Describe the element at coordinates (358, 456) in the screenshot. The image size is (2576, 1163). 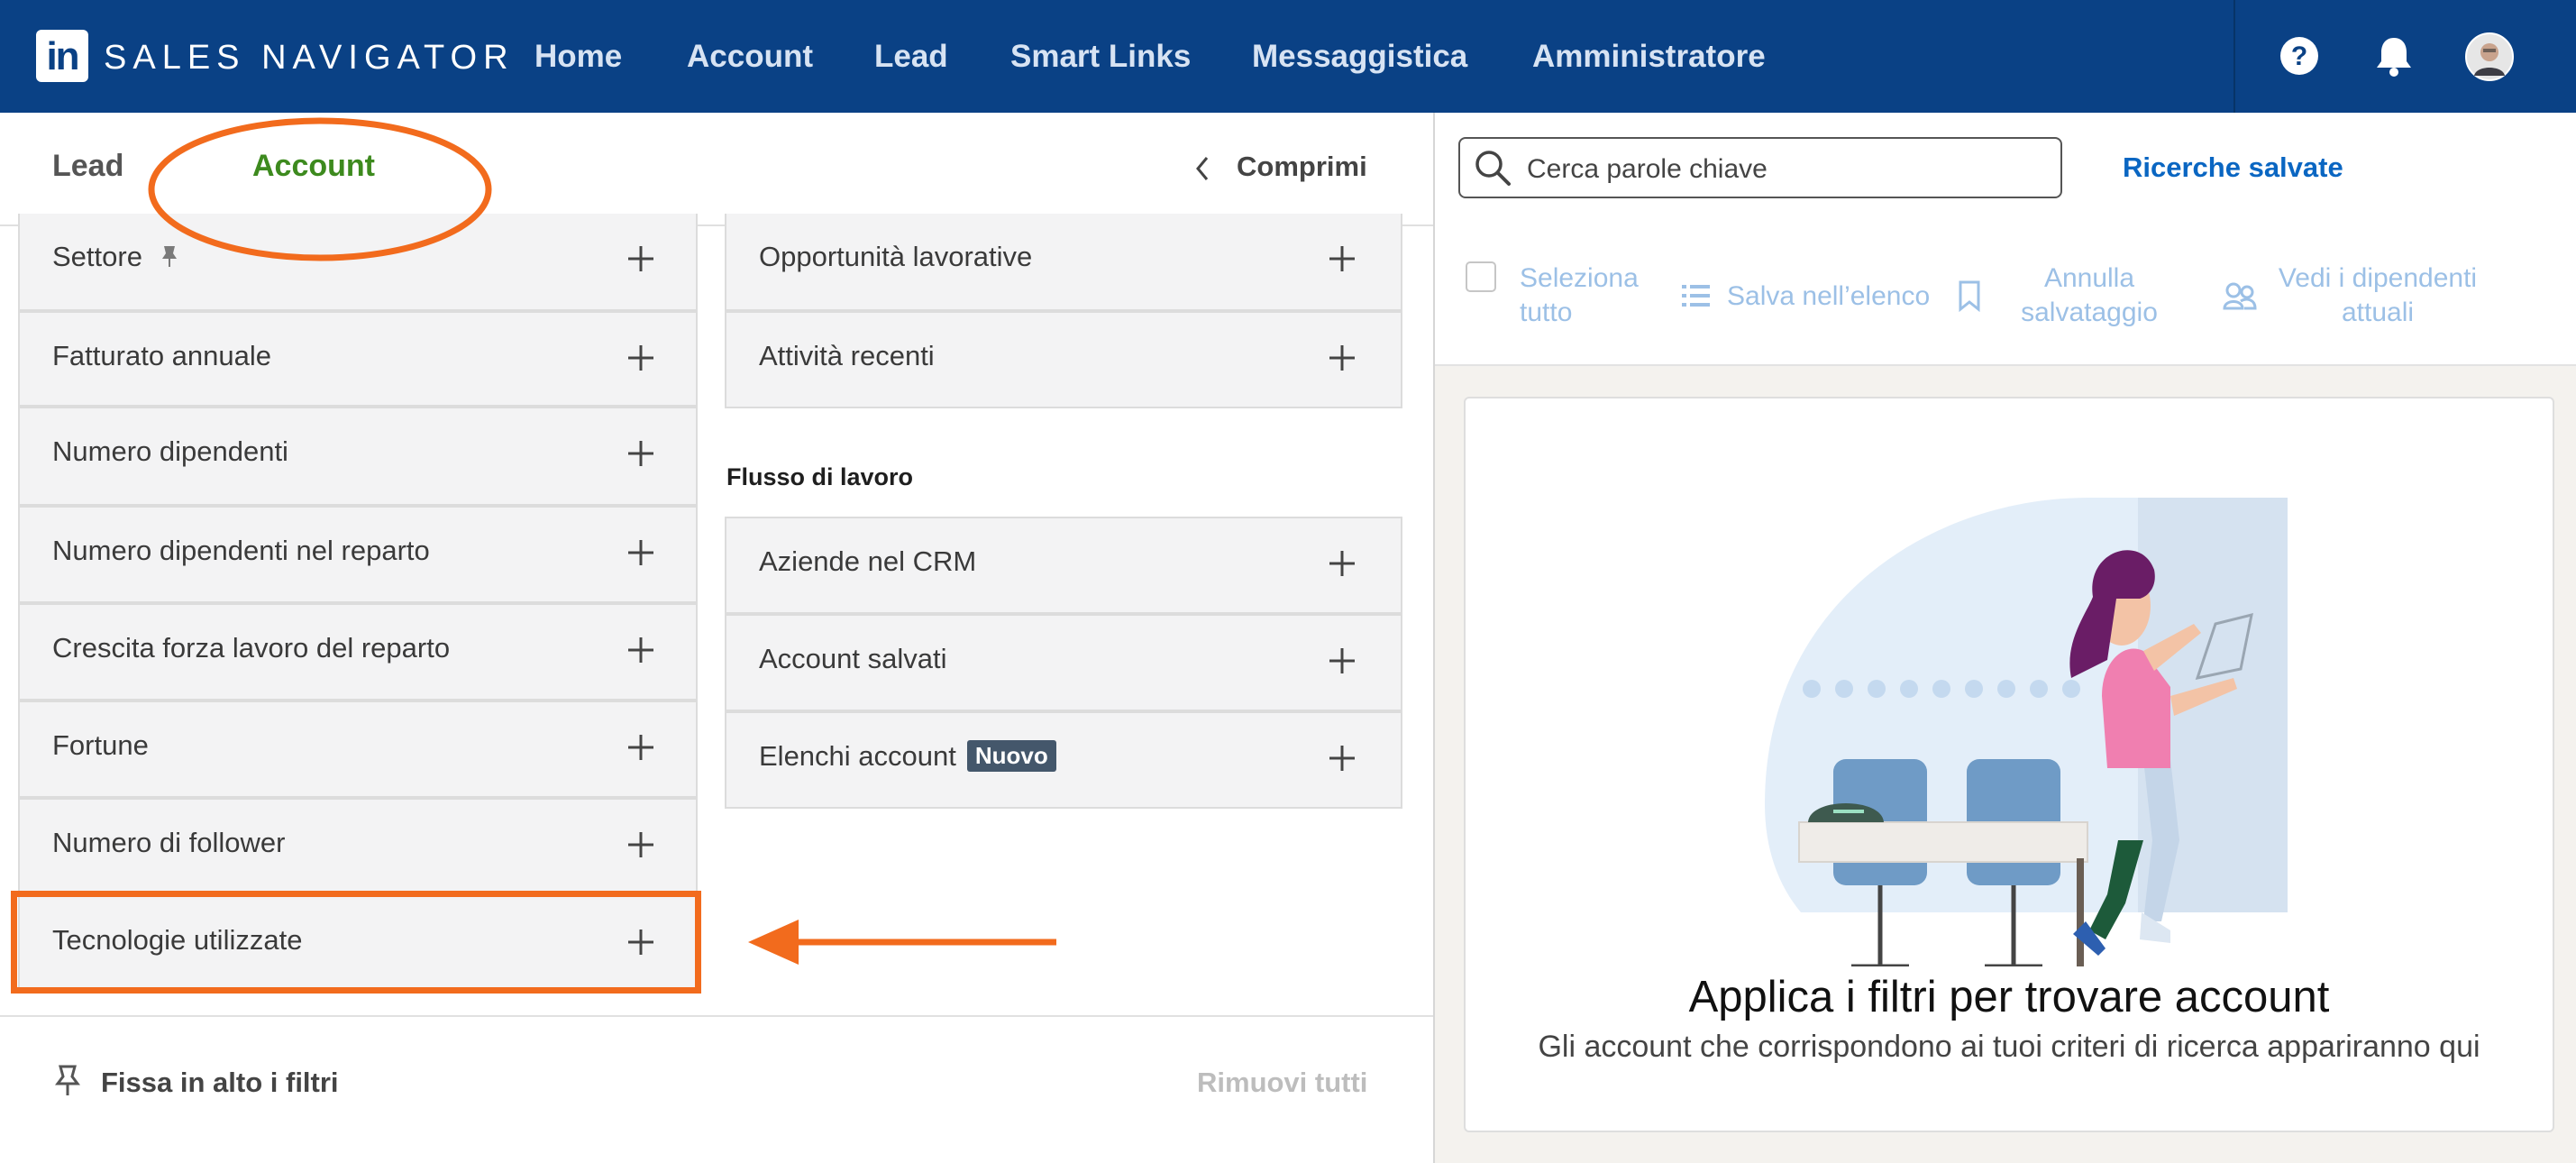
I see `filter-row-numero-dipendenti: Numero dipendenti` at that location.